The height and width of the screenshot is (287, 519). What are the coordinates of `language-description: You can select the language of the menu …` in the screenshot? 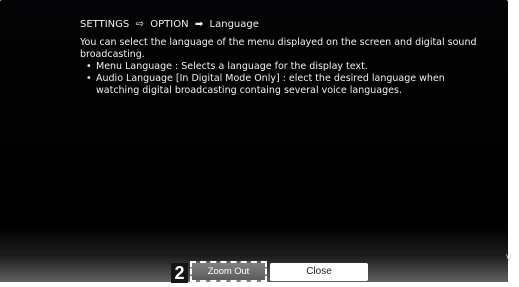 It's located at (278, 48).